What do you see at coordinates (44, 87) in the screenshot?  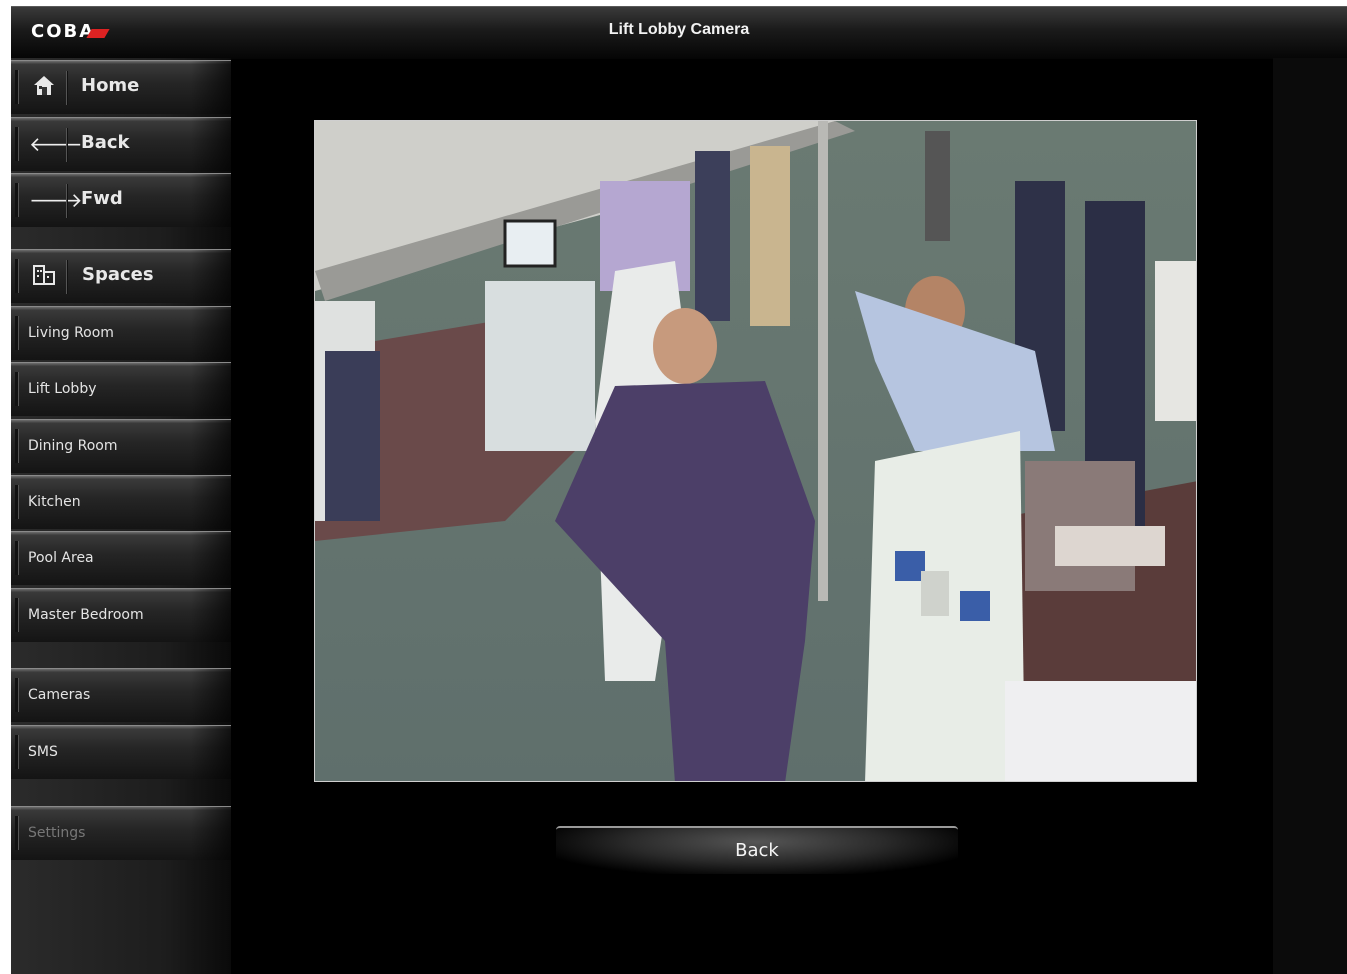 I see `home-icon` at bounding box center [44, 87].